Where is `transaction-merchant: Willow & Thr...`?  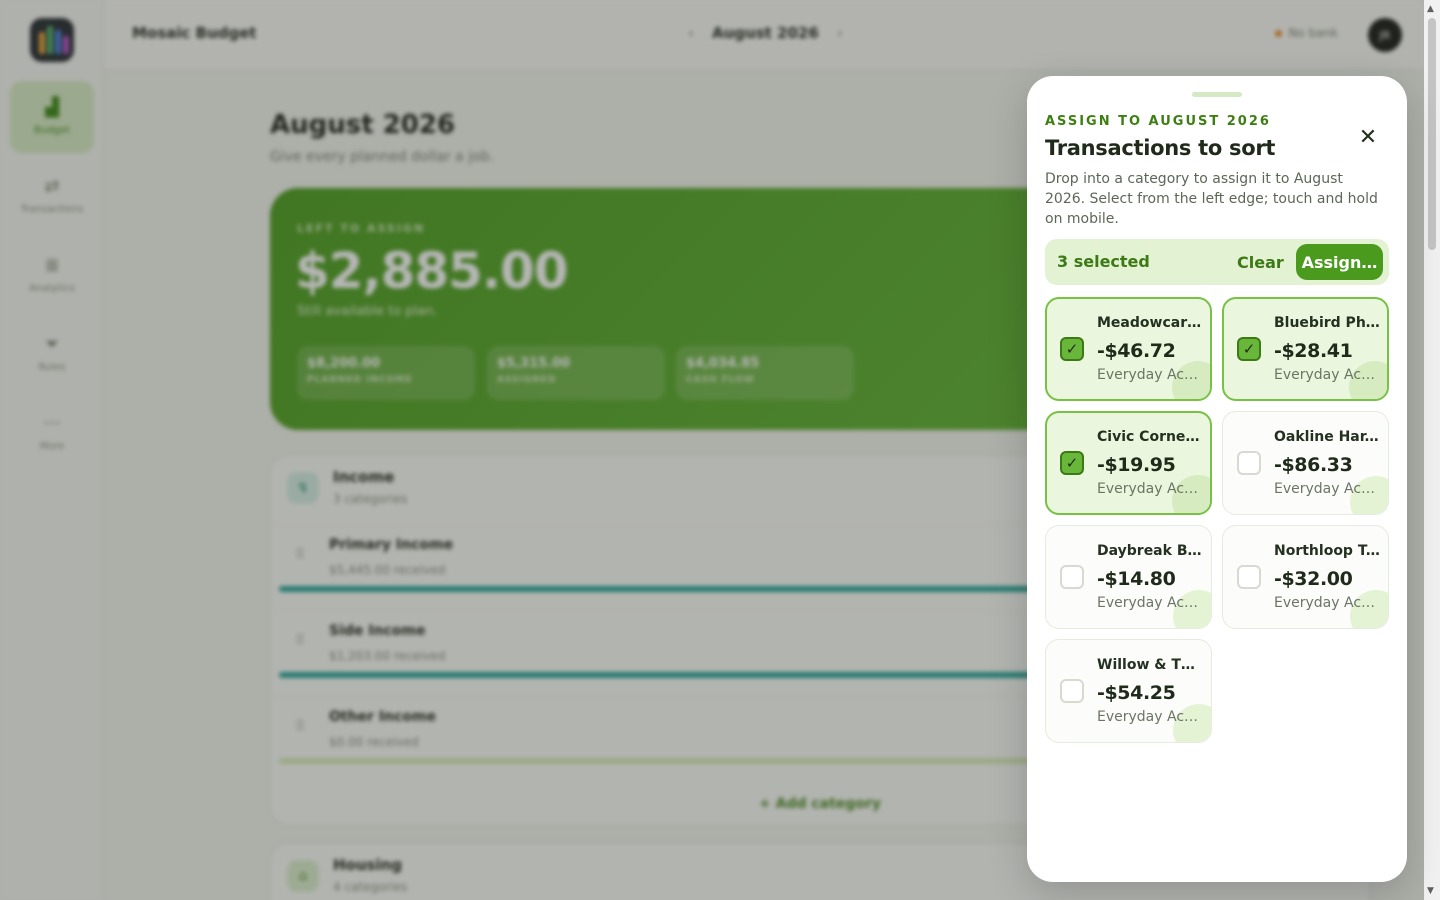 transaction-merchant: Willow & Thr... is located at coordinates (1150, 665).